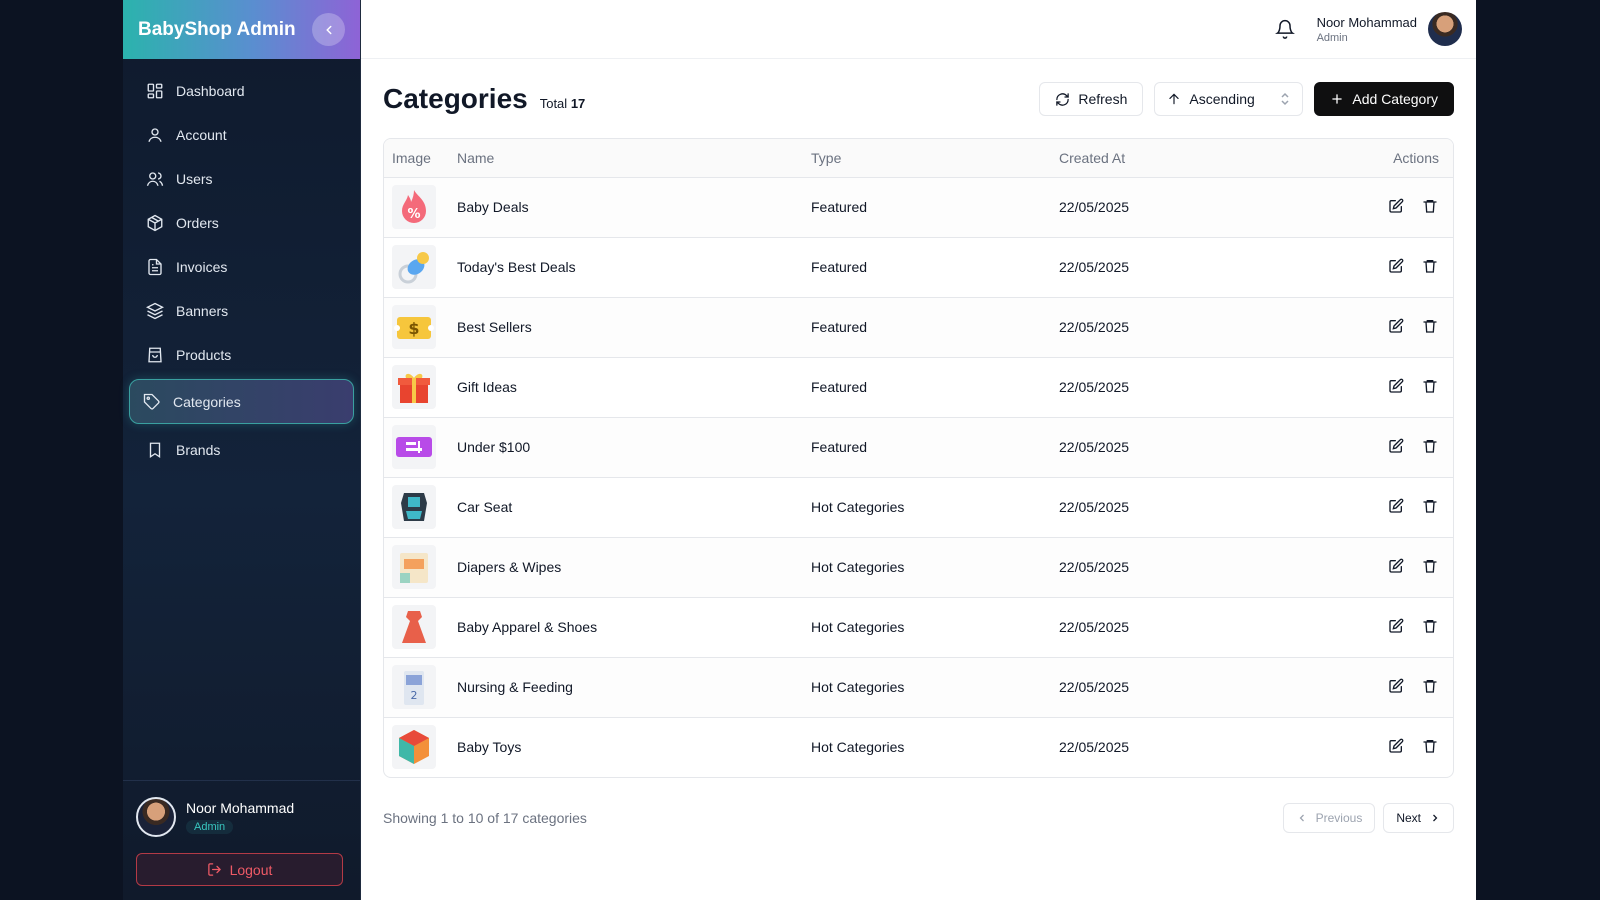 This screenshot has width=1600, height=900. I want to click on row-image-cell, so click(420, 747).